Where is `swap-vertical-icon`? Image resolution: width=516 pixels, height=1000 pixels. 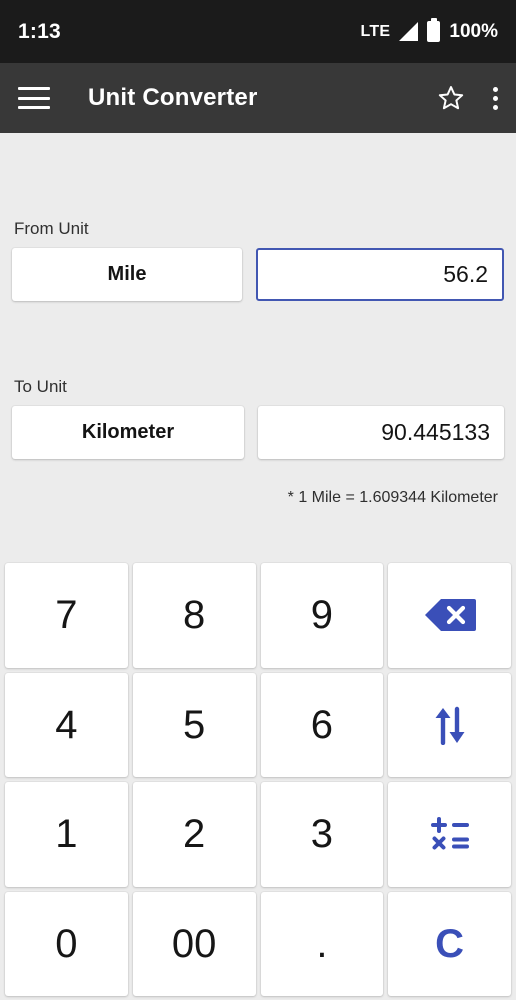
swap-vertical-icon is located at coordinates (450, 725).